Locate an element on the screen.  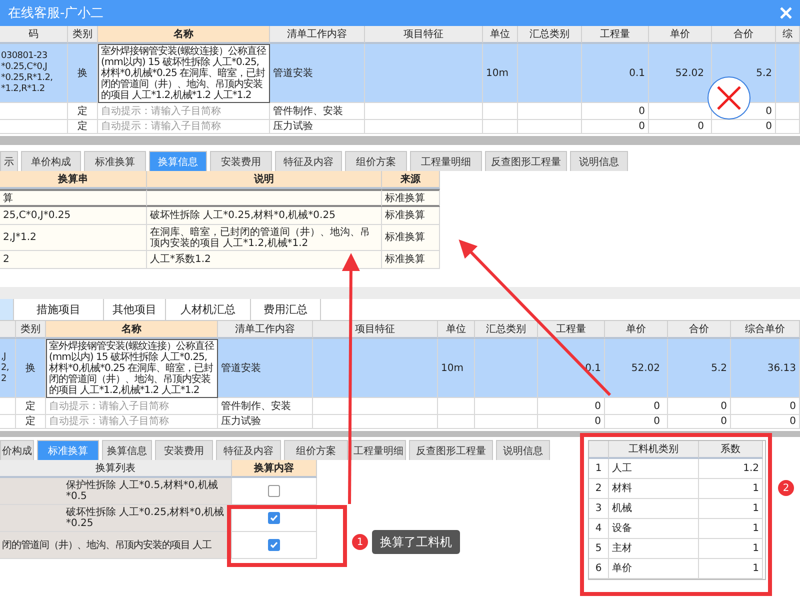
row-number: 5 is located at coordinates (599, 549).